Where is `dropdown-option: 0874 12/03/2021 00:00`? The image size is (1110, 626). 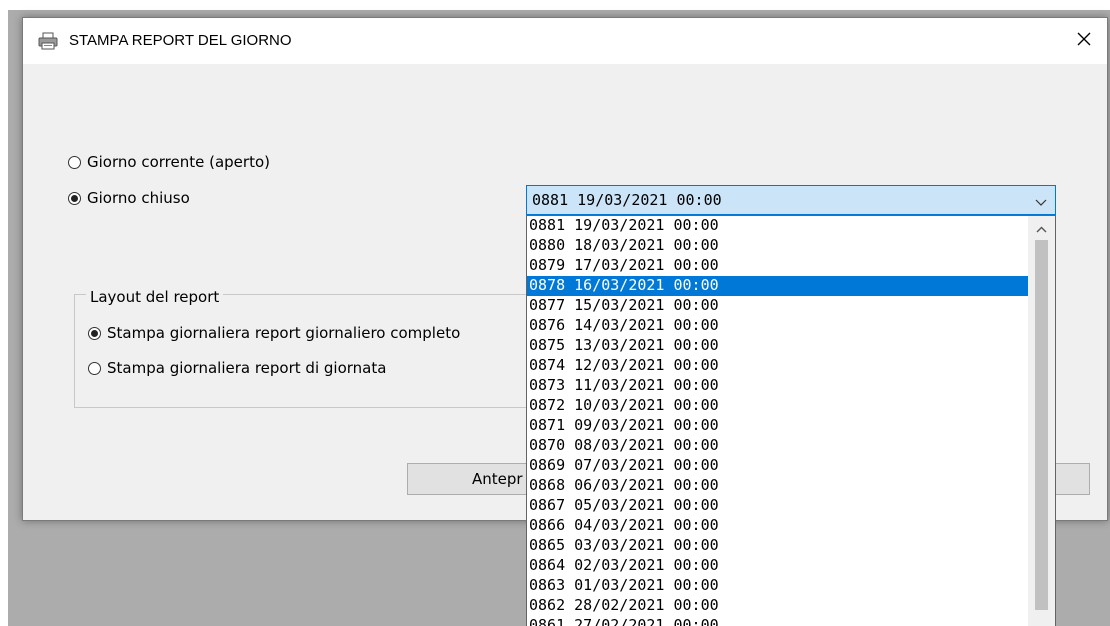 dropdown-option: 0874 12/03/2021 00:00 is located at coordinates (778, 366).